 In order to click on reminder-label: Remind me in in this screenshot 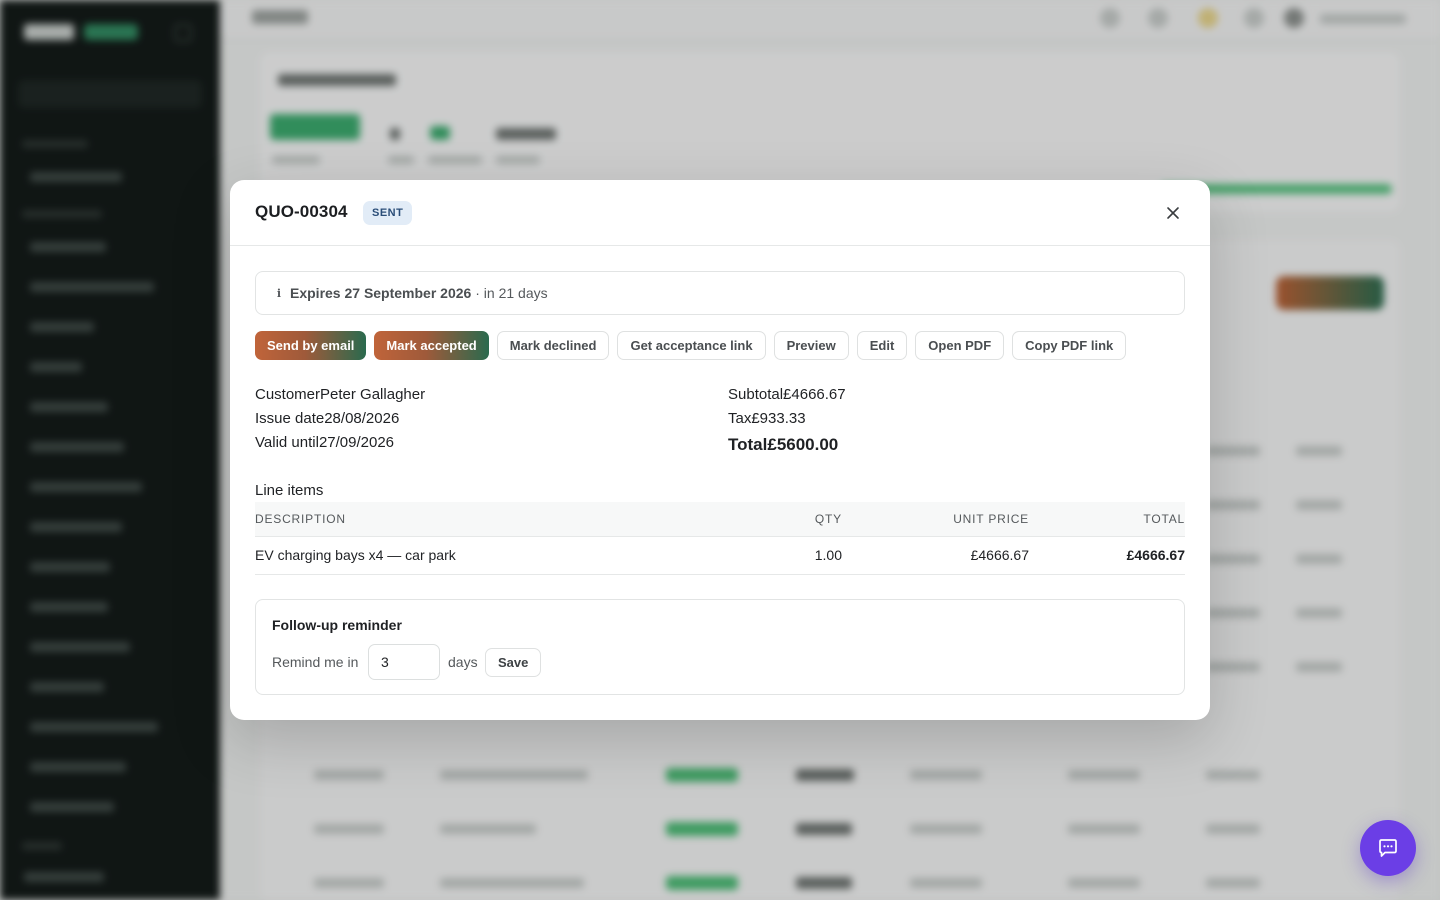, I will do `click(315, 662)`.